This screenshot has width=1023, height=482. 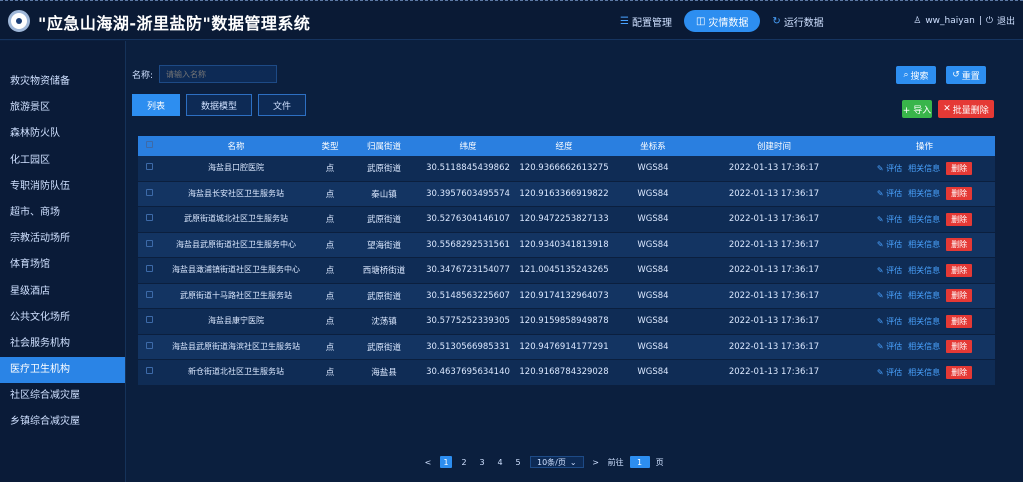 What do you see at coordinates (557, 462) in the screenshot?
I see `page-size-select: 10条/页 ⌄` at bounding box center [557, 462].